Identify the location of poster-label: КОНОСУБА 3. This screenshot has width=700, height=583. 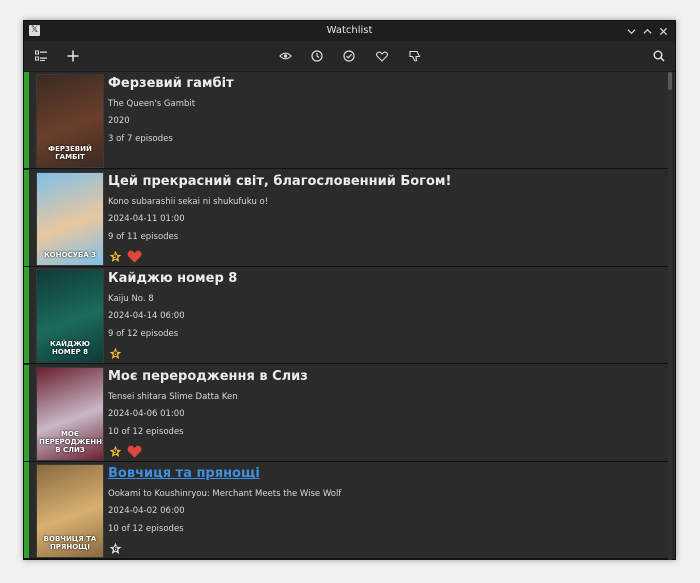
(70, 254).